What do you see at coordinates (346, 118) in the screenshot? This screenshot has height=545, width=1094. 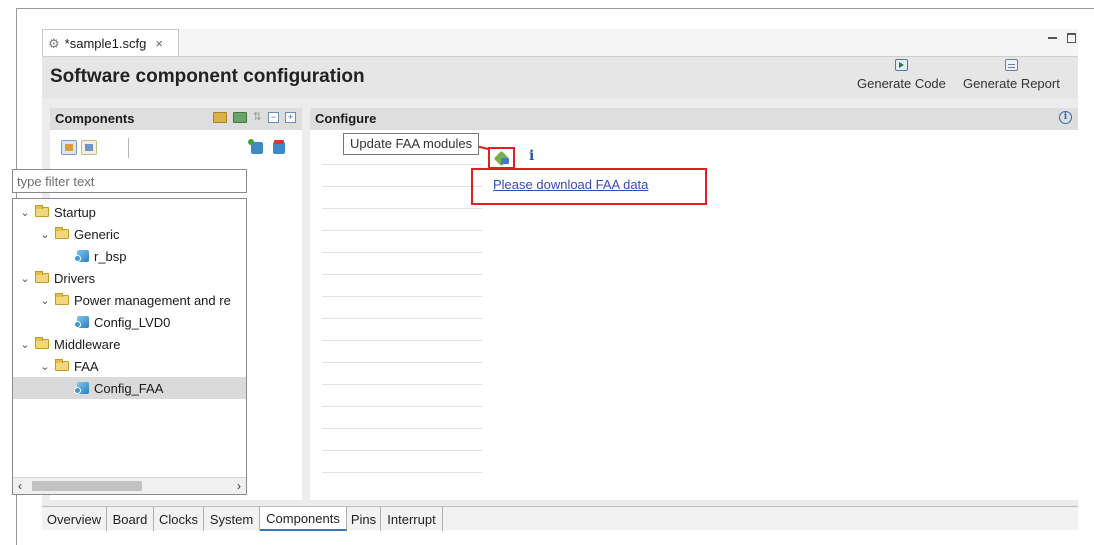 I see `configure-panel-title: Configure` at bounding box center [346, 118].